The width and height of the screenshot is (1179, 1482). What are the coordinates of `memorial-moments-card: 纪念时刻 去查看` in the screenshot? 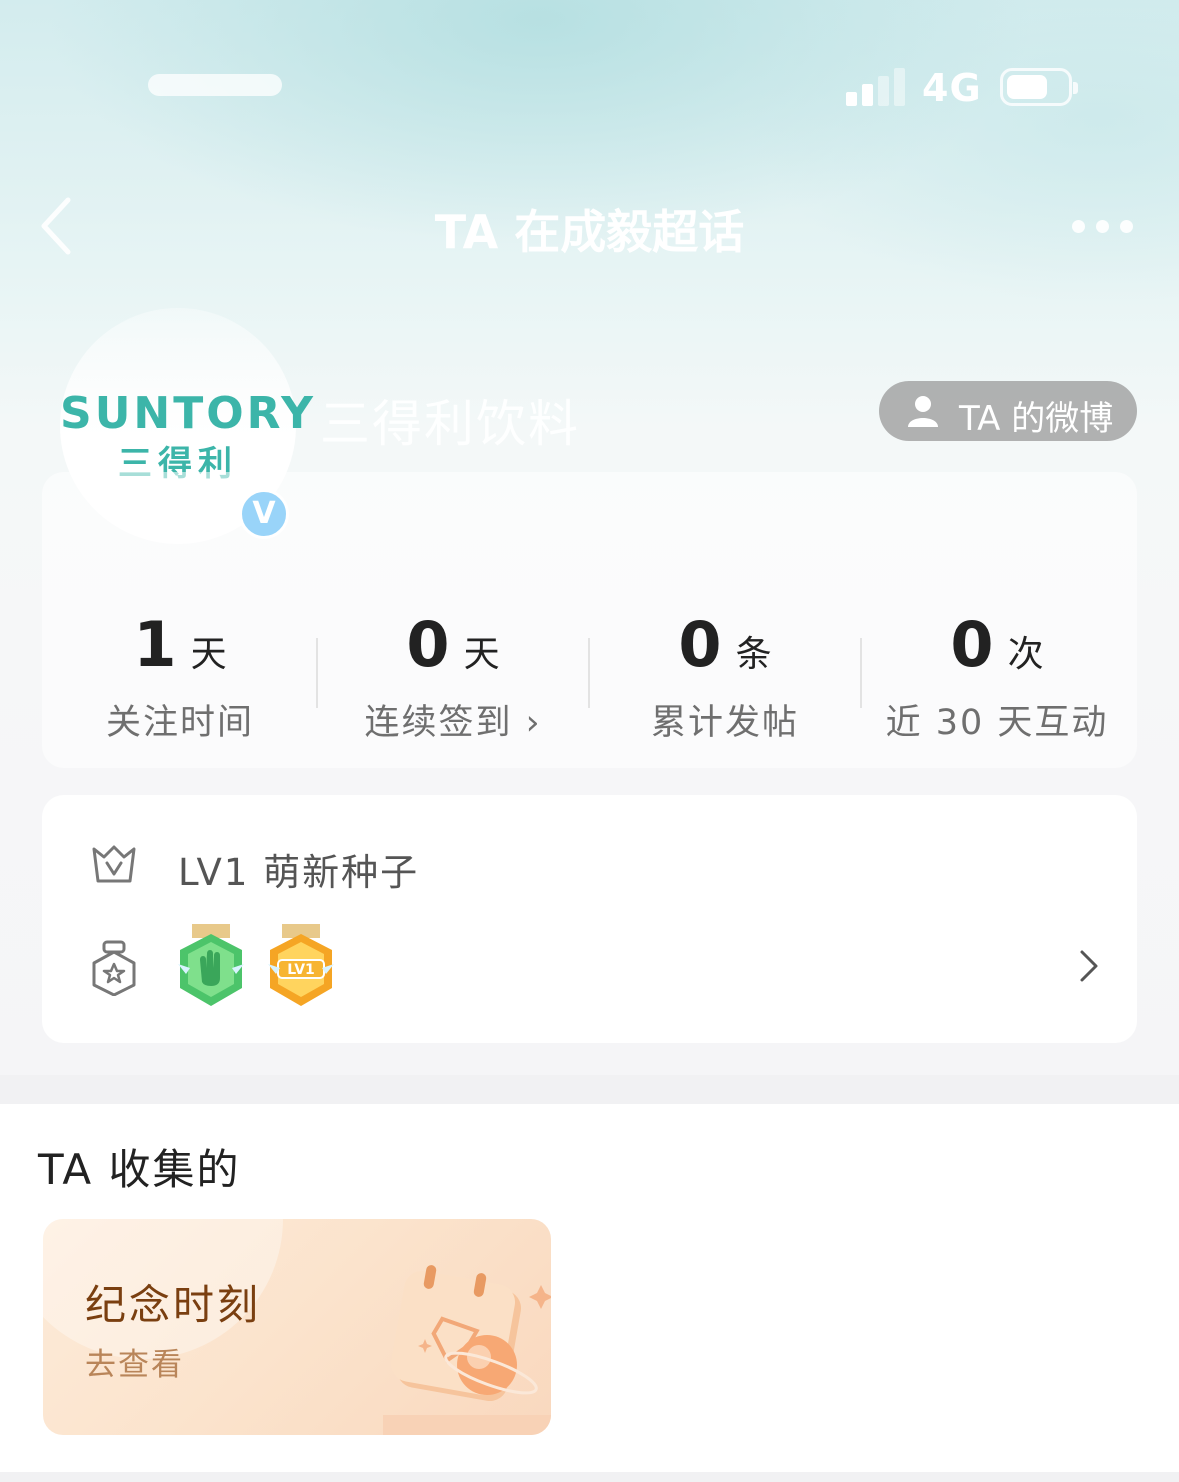 It's located at (297, 1327).